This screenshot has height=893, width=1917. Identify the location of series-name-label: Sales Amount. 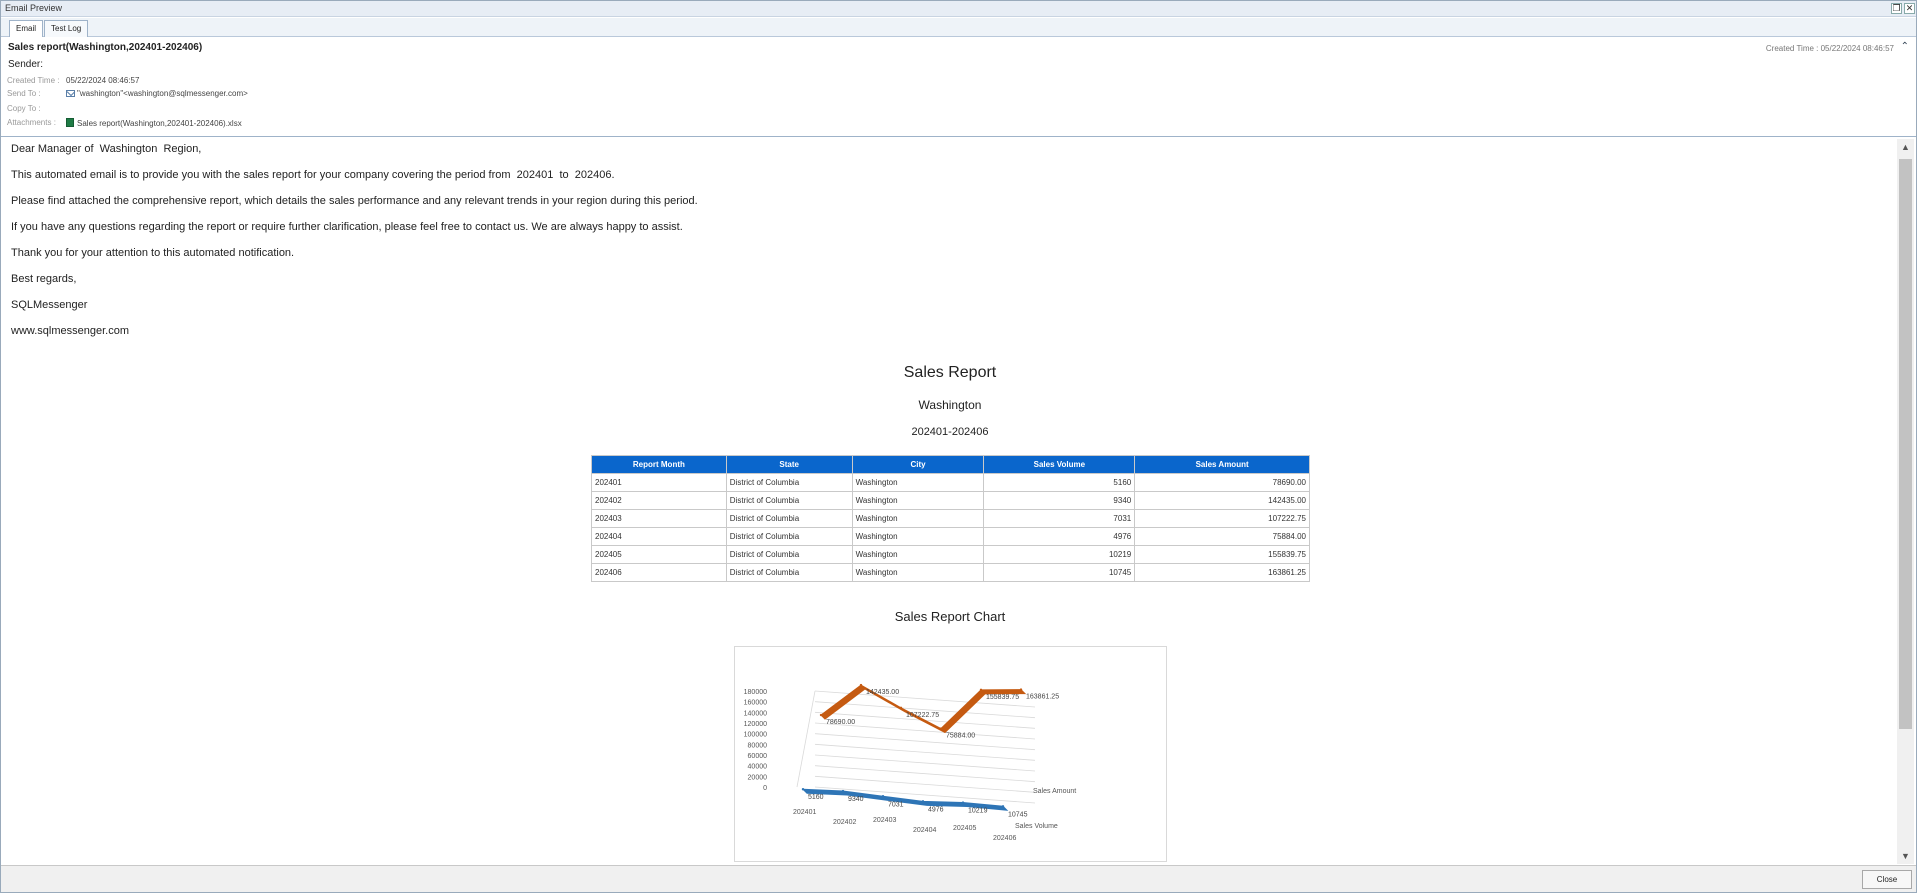
(1054, 791).